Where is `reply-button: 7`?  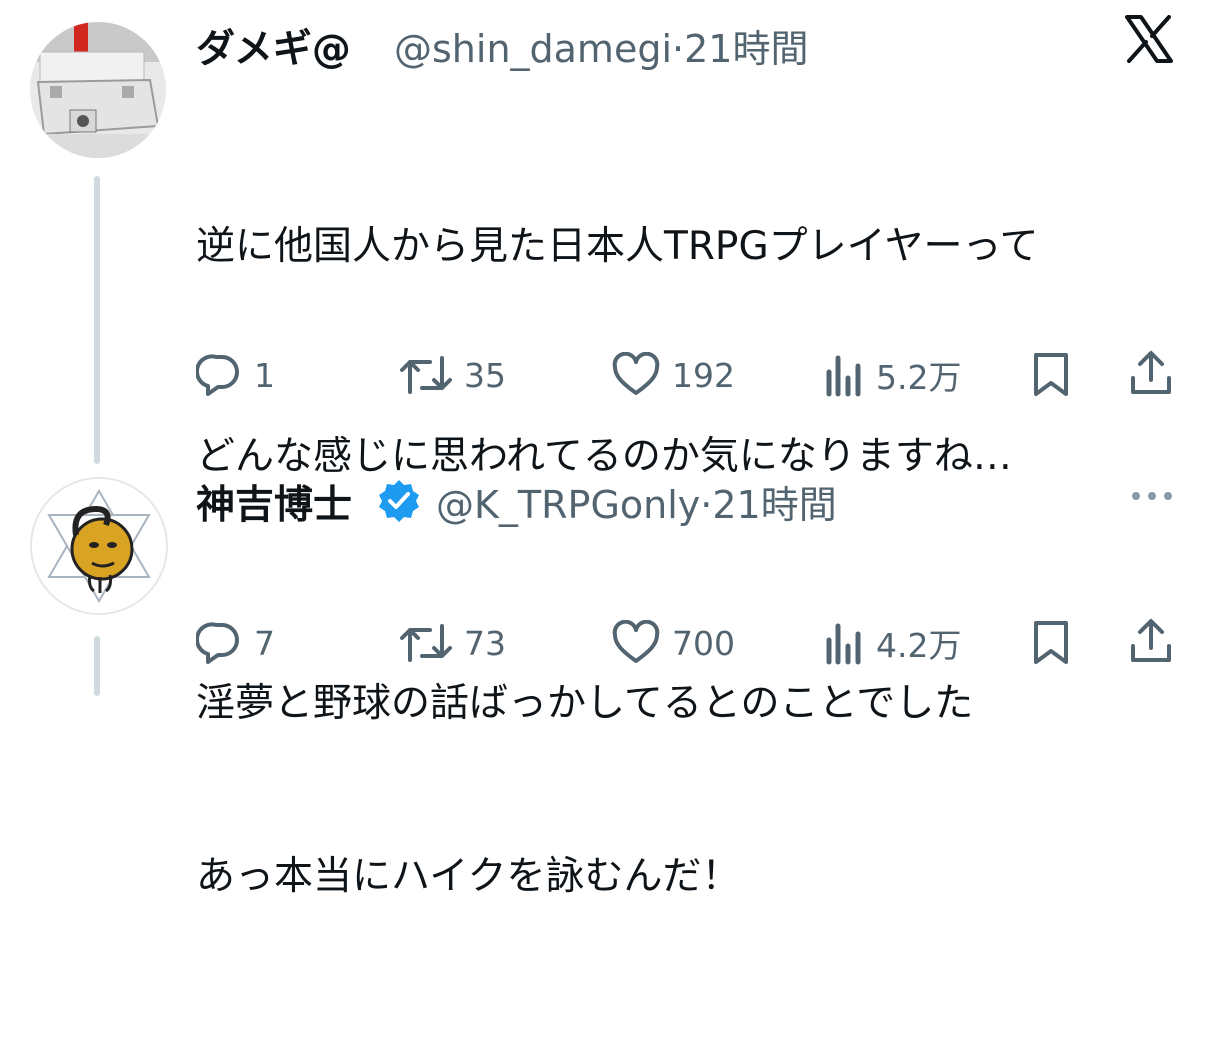 reply-button: 7 is located at coordinates (235, 643).